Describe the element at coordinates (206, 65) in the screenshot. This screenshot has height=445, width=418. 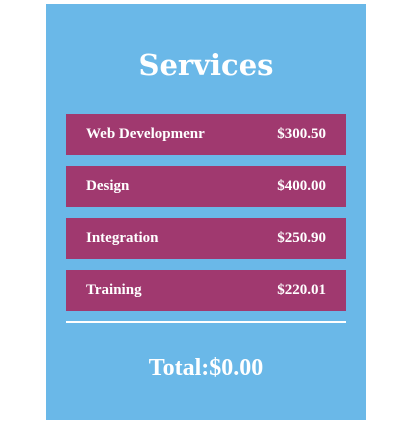
I see `page-title: Services` at that location.